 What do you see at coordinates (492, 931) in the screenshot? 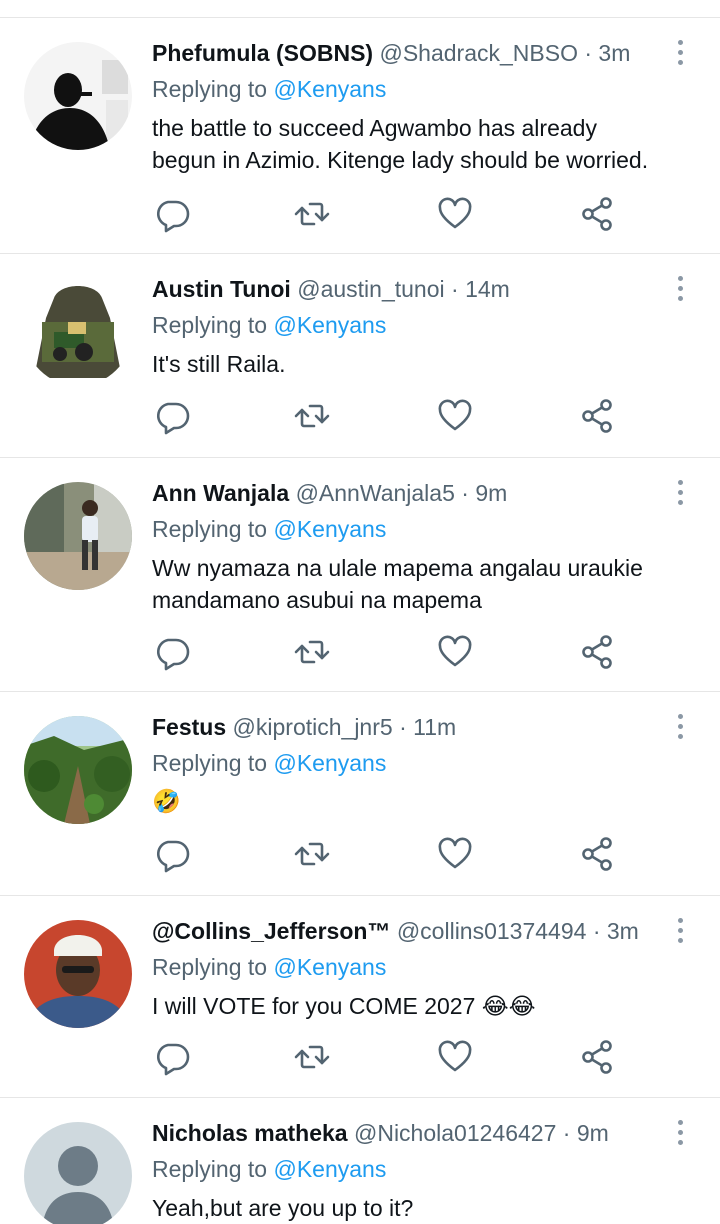
I see `user-handle: @collins01374494` at bounding box center [492, 931].